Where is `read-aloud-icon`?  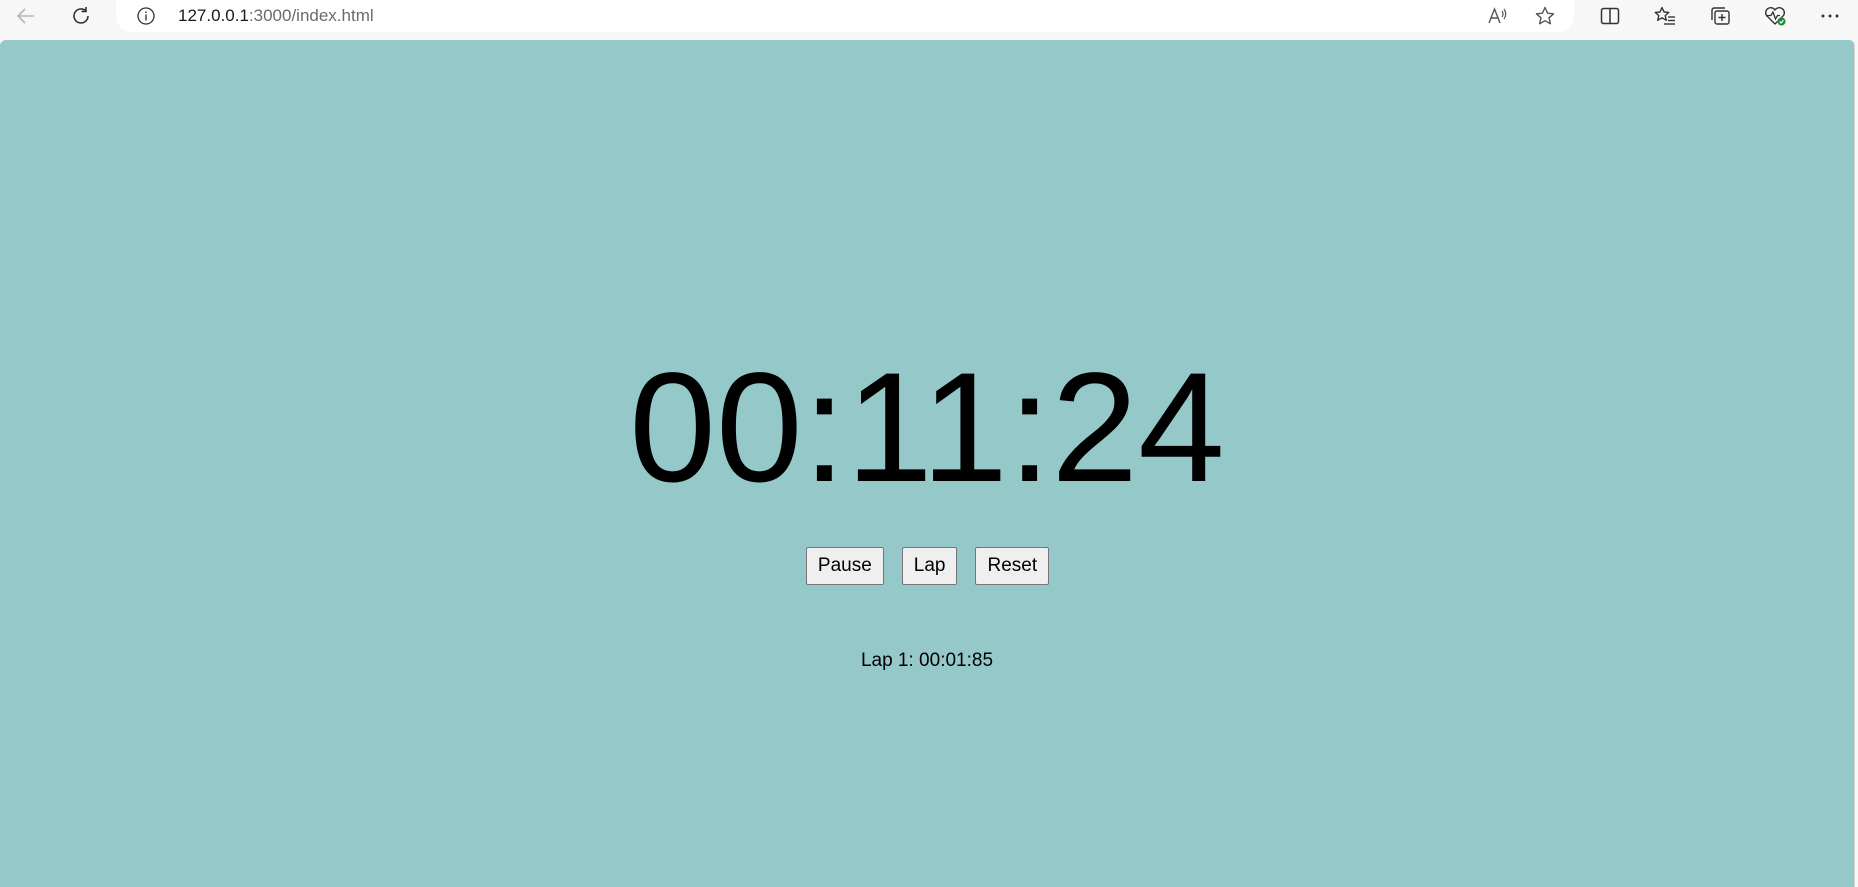
read-aloud-icon is located at coordinates (1497, 16).